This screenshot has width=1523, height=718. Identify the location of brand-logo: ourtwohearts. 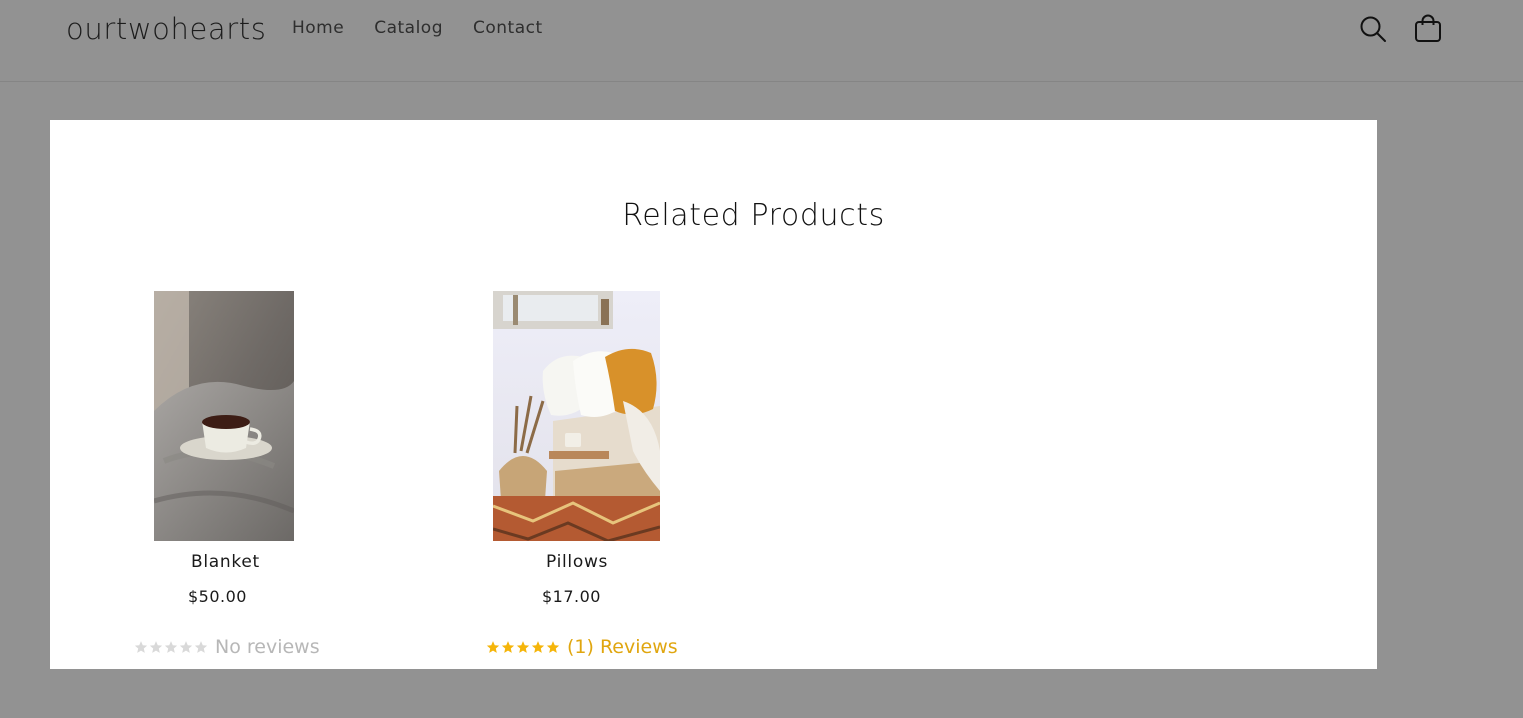
(166, 29).